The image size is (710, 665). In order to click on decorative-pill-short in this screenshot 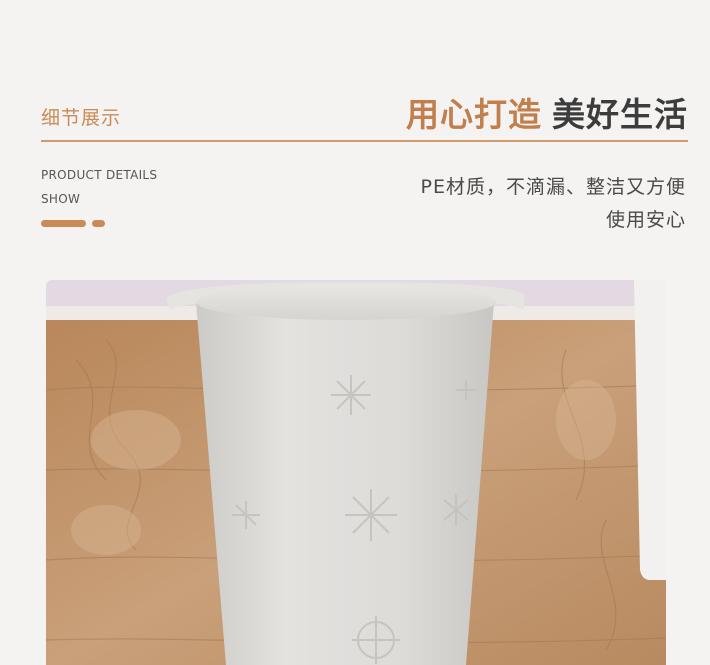, I will do `click(98, 223)`.